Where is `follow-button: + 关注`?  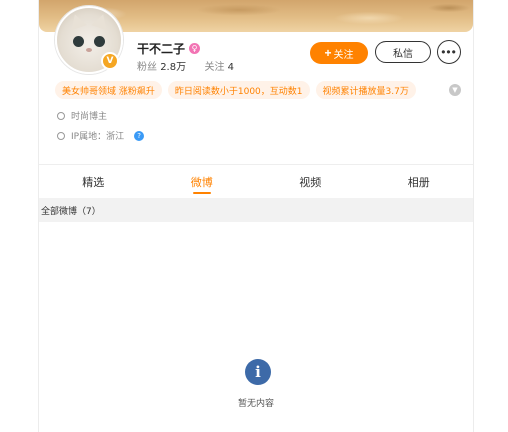 follow-button: + 关注 is located at coordinates (339, 53).